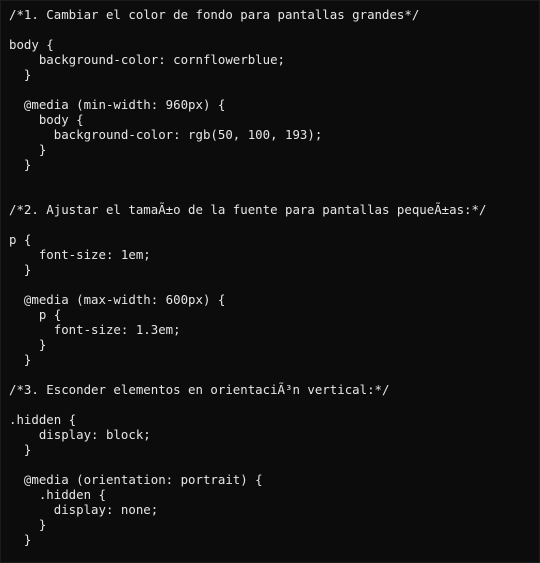 Image resolution: width=540 pixels, height=563 pixels. What do you see at coordinates (117, 299) in the screenshot?
I see `code-line: @media (max-width: 600px) {` at bounding box center [117, 299].